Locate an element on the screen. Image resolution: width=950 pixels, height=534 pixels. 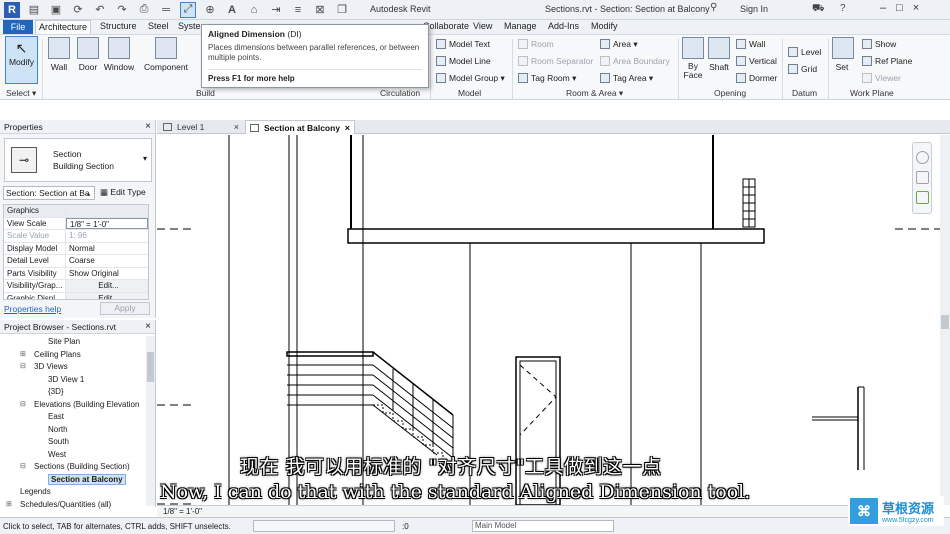
vertical-button: Vertical is located at coordinates (756, 61).